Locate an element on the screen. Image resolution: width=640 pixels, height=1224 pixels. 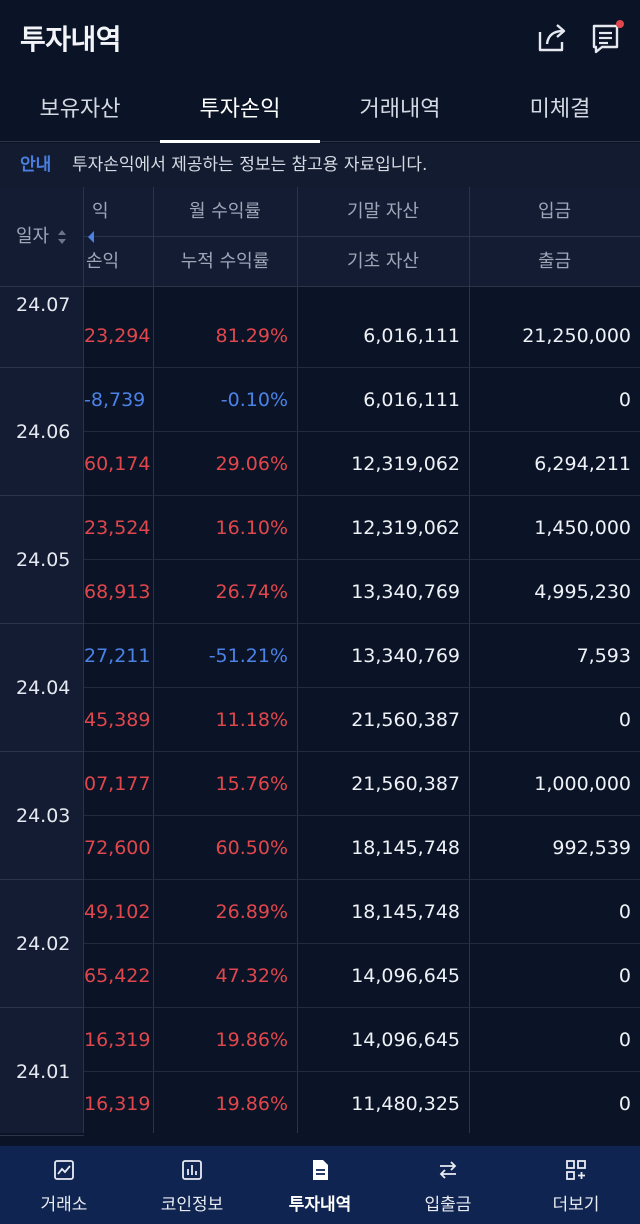
page-title: 투자내역 is located at coordinates (71, 39).